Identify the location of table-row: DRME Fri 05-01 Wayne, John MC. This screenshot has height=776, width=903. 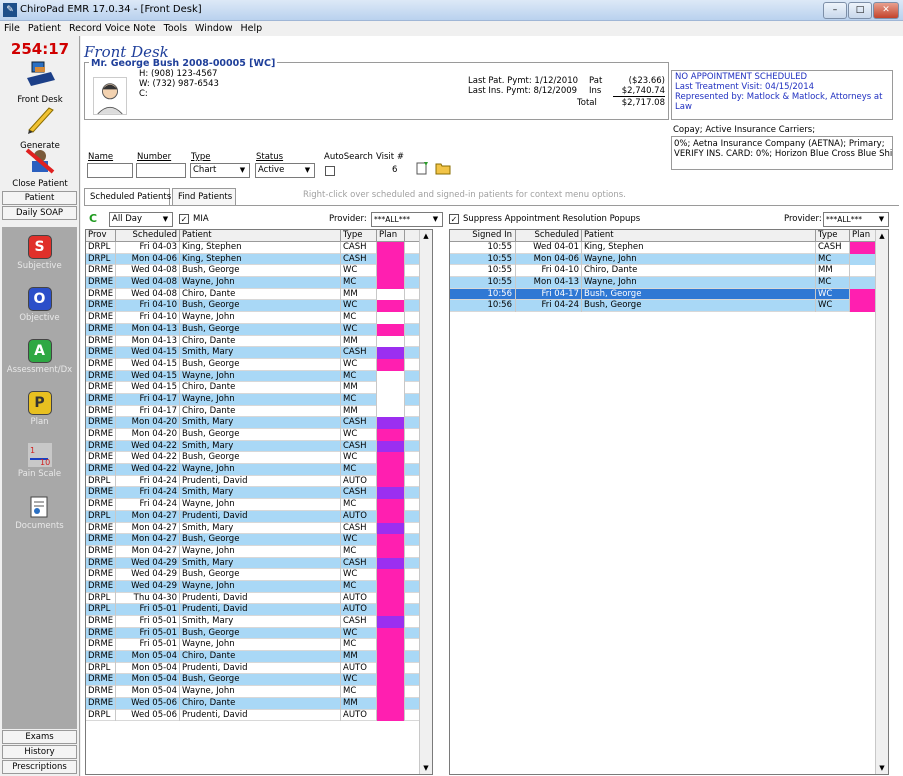
(259, 645).